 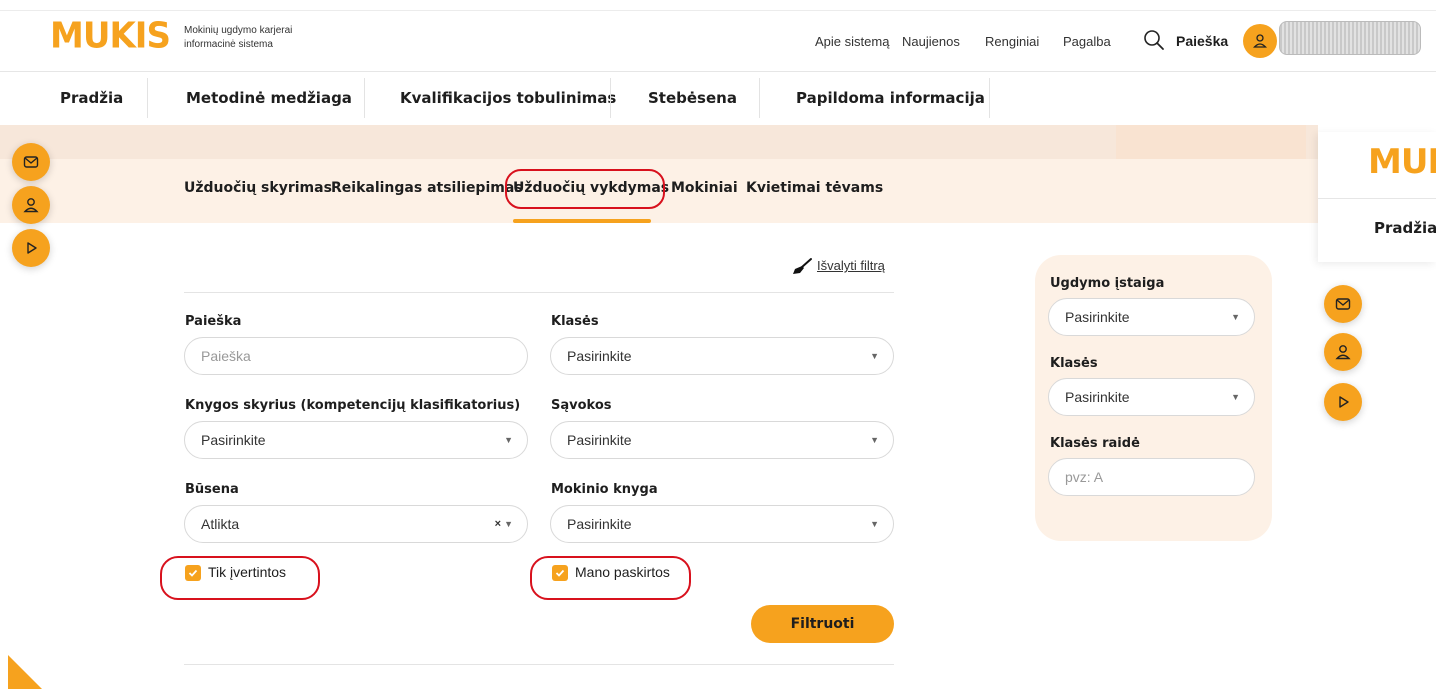 What do you see at coordinates (220, 524) in the screenshot?
I see `status-select-value: Atlikta` at bounding box center [220, 524].